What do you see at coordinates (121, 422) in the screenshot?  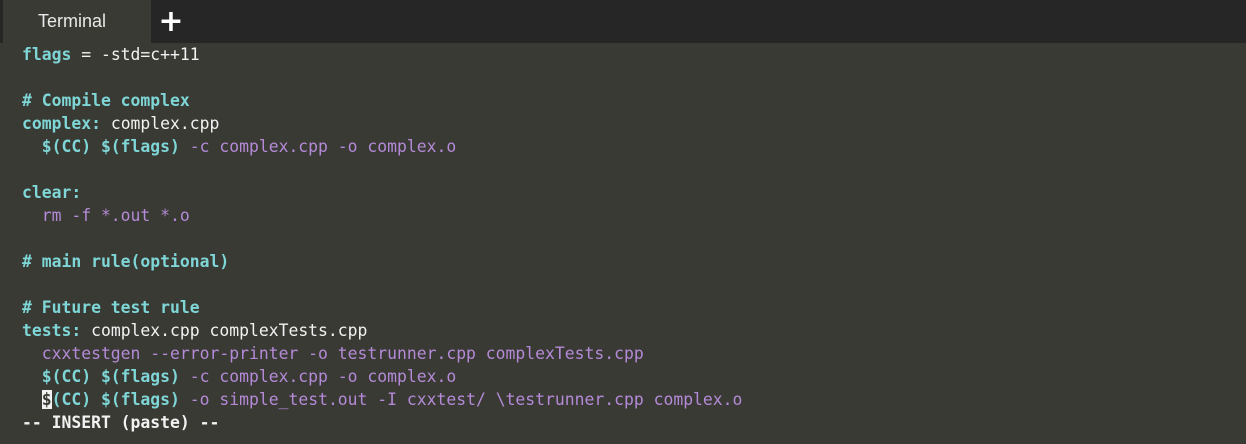 I see `vim-status-line: -- INSERT (paste) --` at bounding box center [121, 422].